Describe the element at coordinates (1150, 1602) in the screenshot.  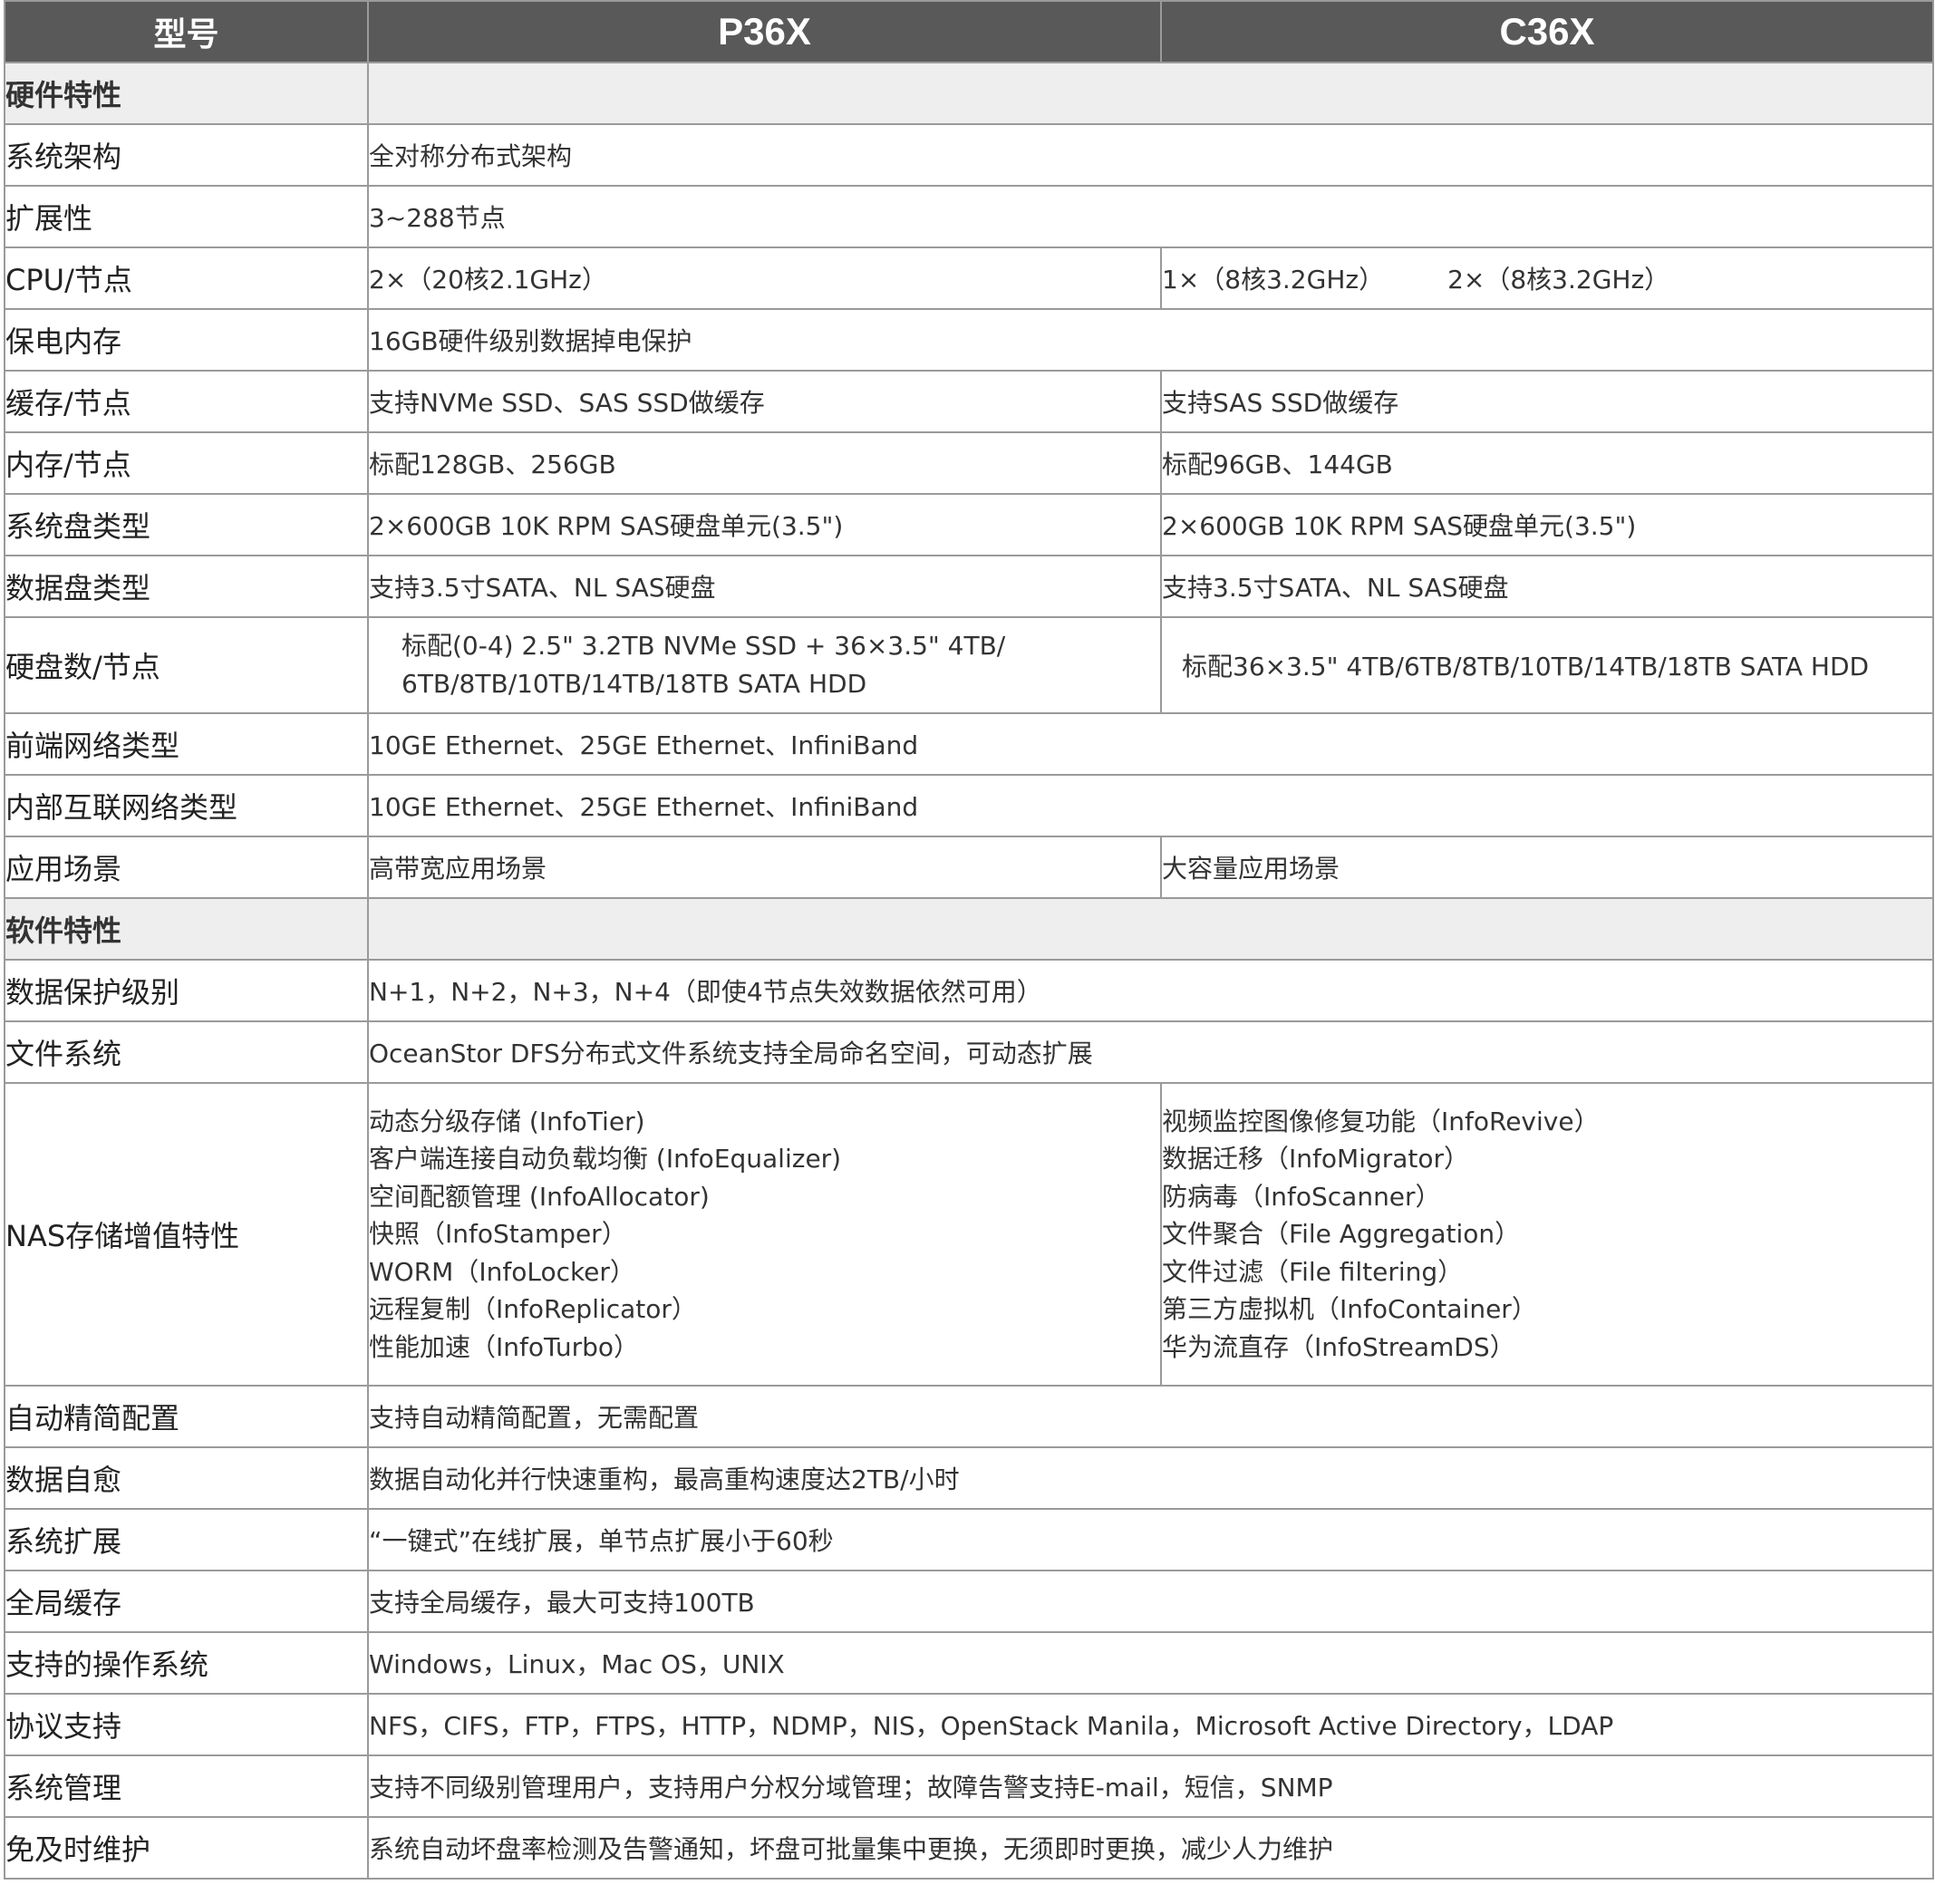
I see `row-value: 支持全局缓存，最大可支持100TB` at that location.